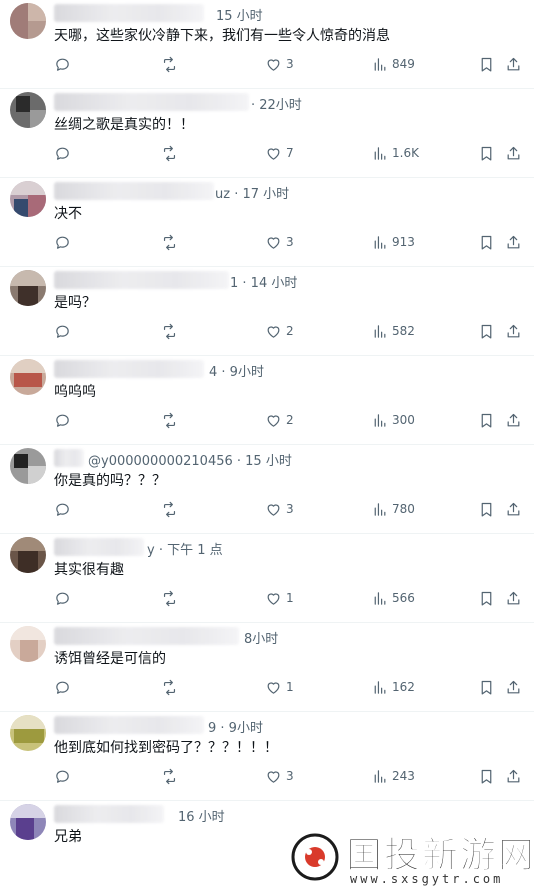  I want to click on views-button: 582, so click(393, 331).